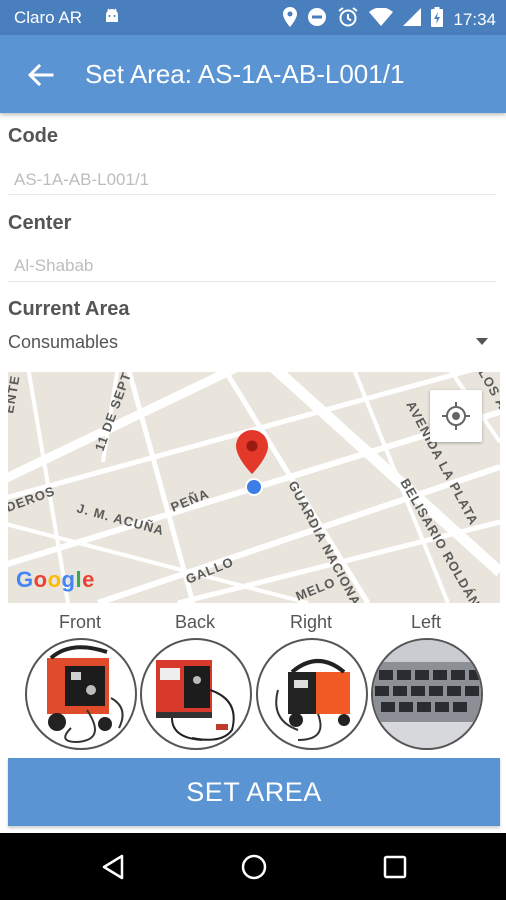 Image resolution: width=506 pixels, height=900 pixels. Describe the element at coordinates (427, 694) in the screenshot. I see `keyboard-image` at that location.